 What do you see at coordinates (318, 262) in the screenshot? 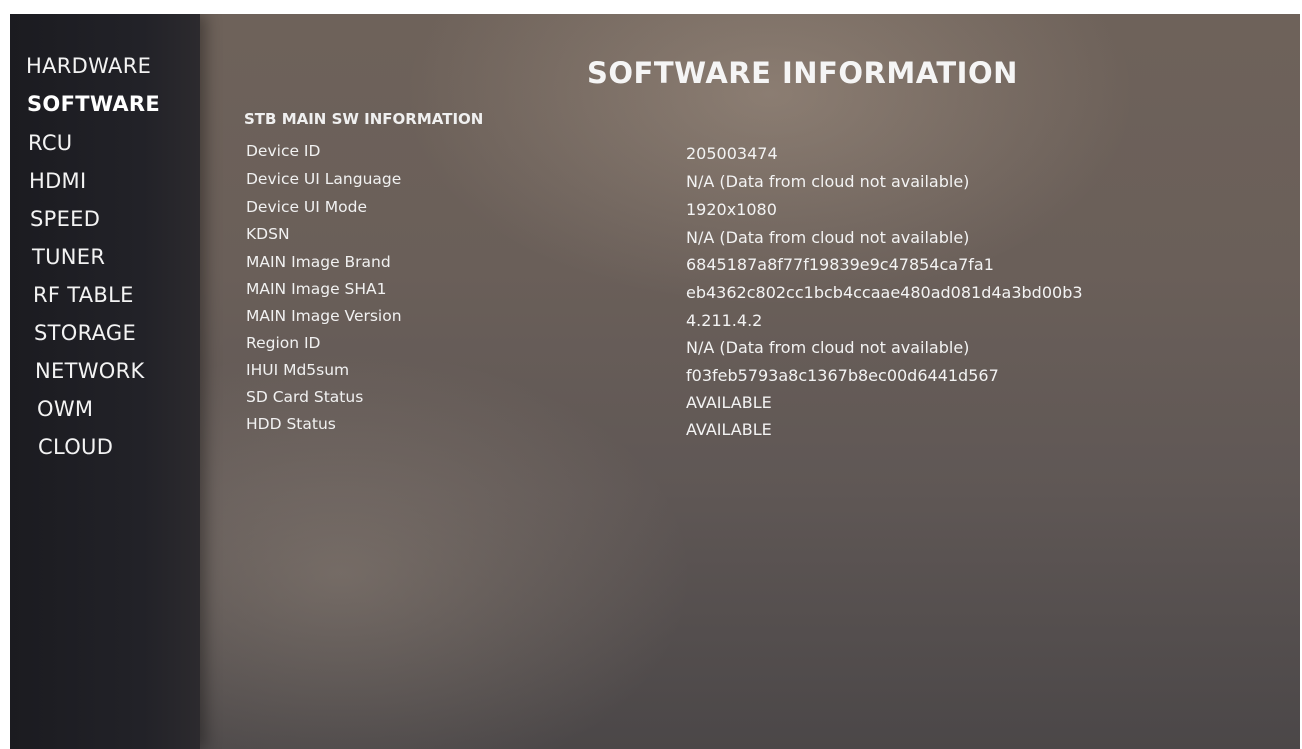
I see `row-label-main-image-brand: MAIN Image Brand` at bounding box center [318, 262].